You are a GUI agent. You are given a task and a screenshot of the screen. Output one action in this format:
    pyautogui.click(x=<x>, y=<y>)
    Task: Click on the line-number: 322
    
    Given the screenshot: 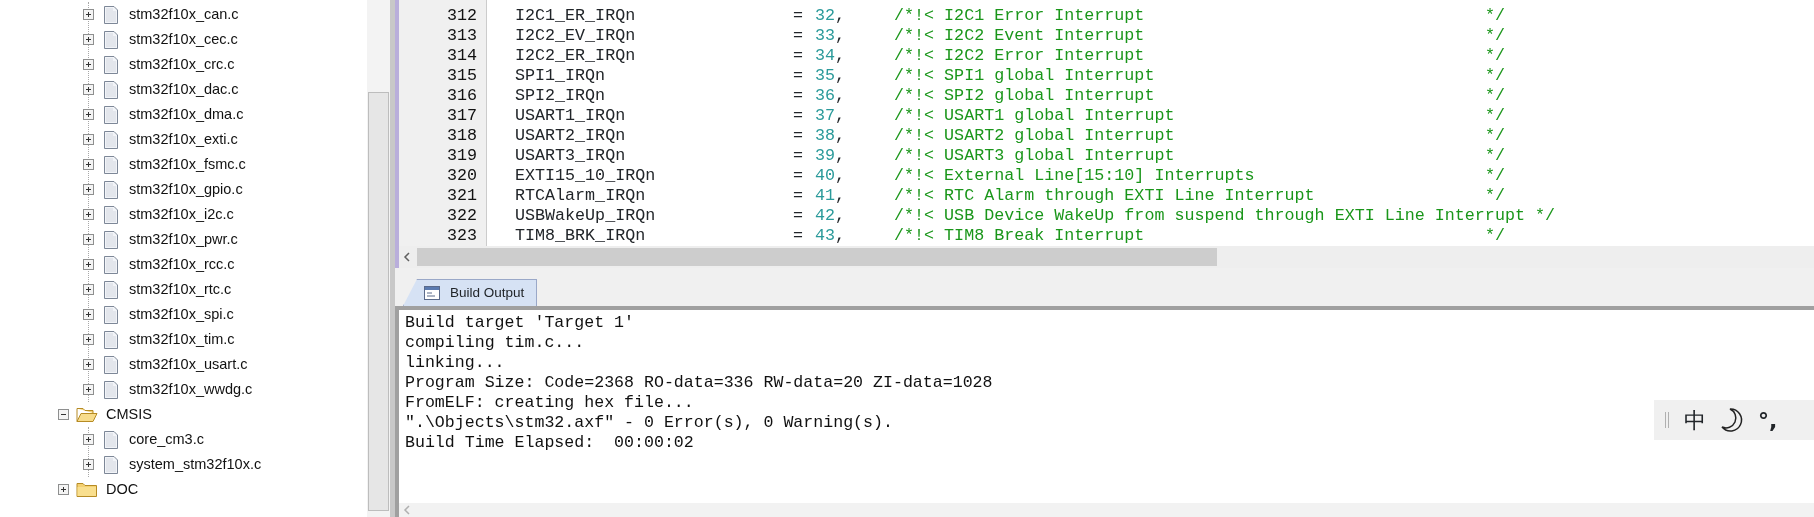 What is the action you would take?
    pyautogui.click(x=461, y=216)
    